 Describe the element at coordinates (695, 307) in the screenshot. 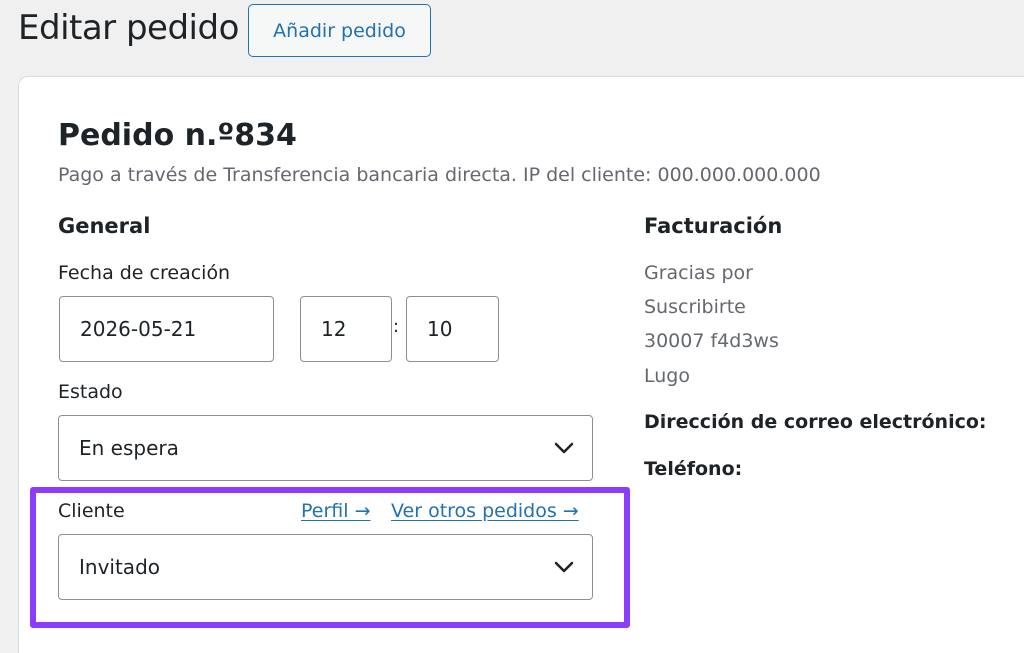

I see `billing-address-line: Suscribirte` at that location.